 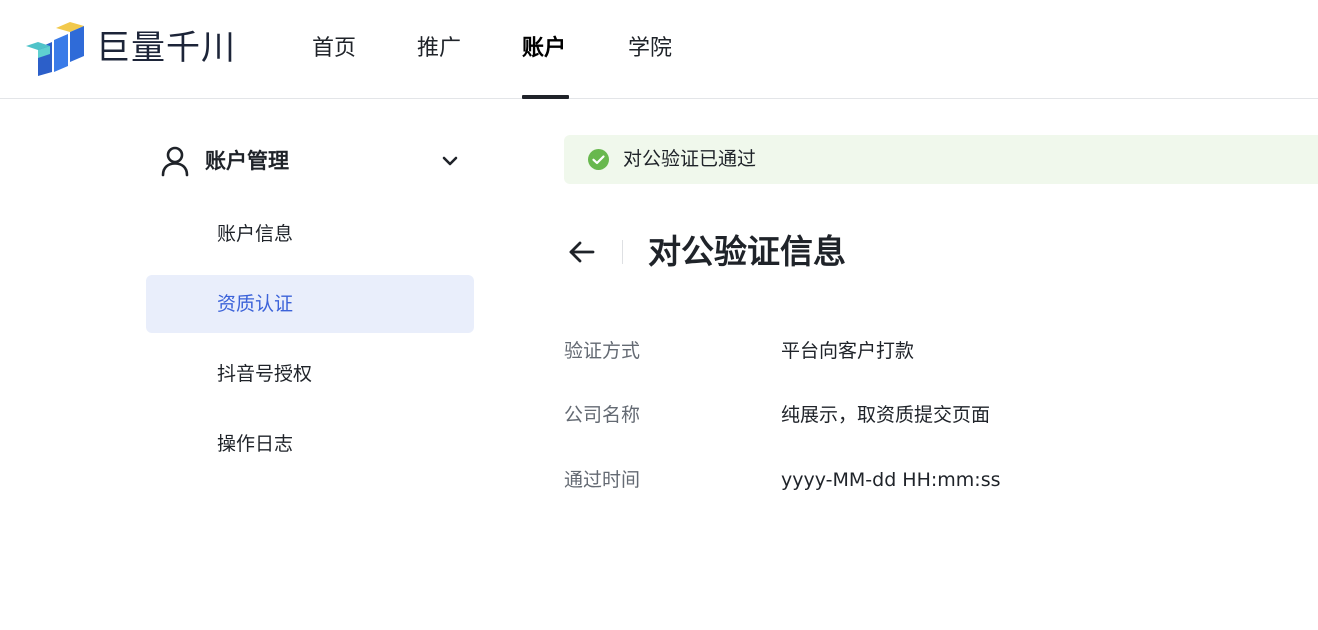 I want to click on info-row-verification-method: 验证方式 平台向客户打款, so click(x=914, y=351).